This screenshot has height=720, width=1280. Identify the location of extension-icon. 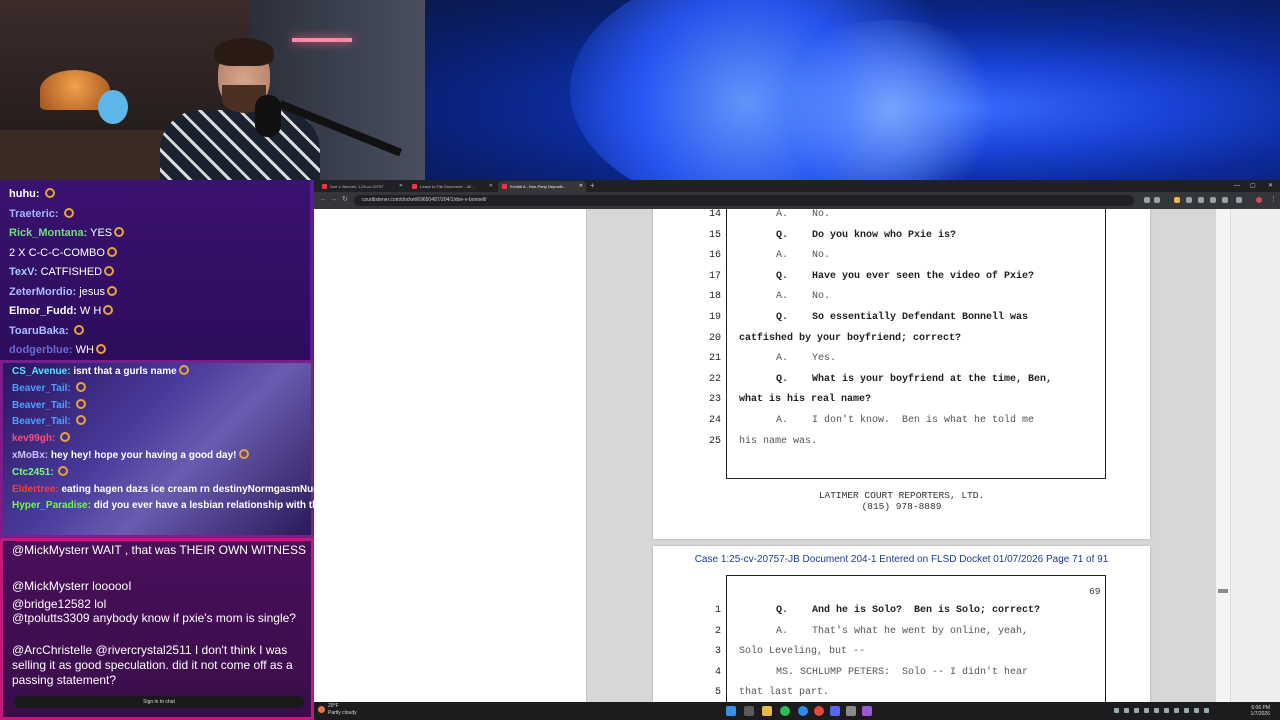
(1189, 200).